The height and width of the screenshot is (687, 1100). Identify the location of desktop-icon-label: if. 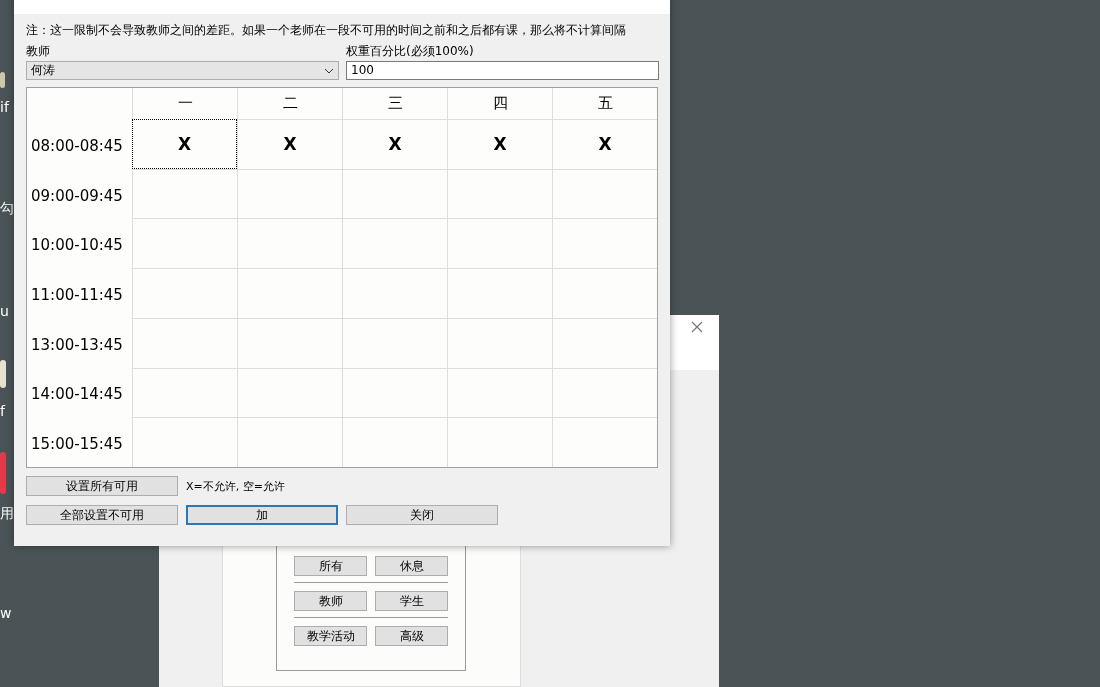
(4, 107).